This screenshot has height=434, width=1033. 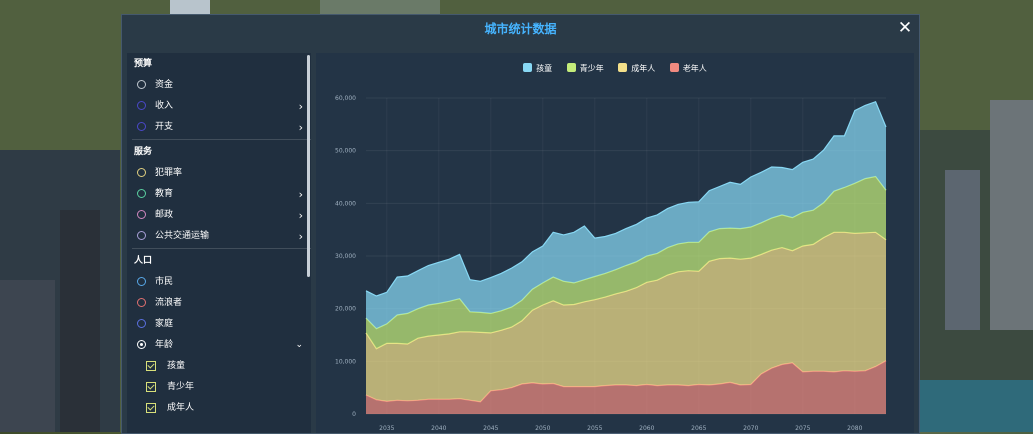 I want to click on y-tick-label: 40,000, so click(x=345, y=203).